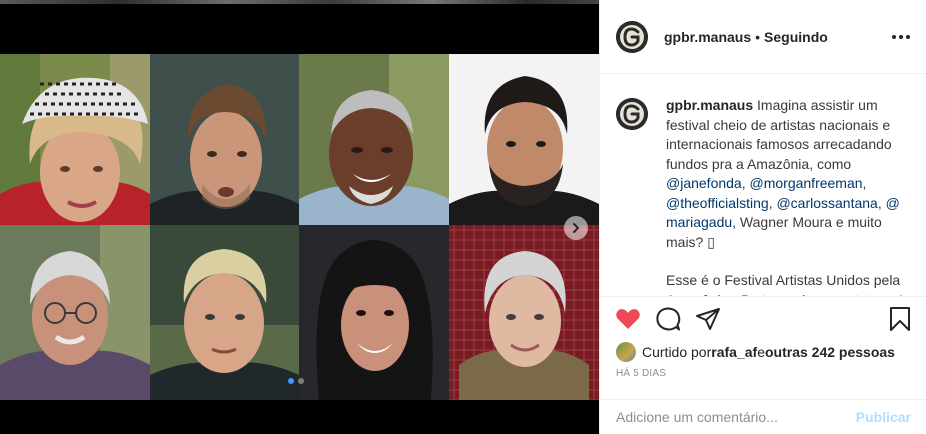 The width and height of the screenshot is (926, 434). Describe the element at coordinates (704, 183) in the screenshot. I see `mention-link: @janefonda` at that location.